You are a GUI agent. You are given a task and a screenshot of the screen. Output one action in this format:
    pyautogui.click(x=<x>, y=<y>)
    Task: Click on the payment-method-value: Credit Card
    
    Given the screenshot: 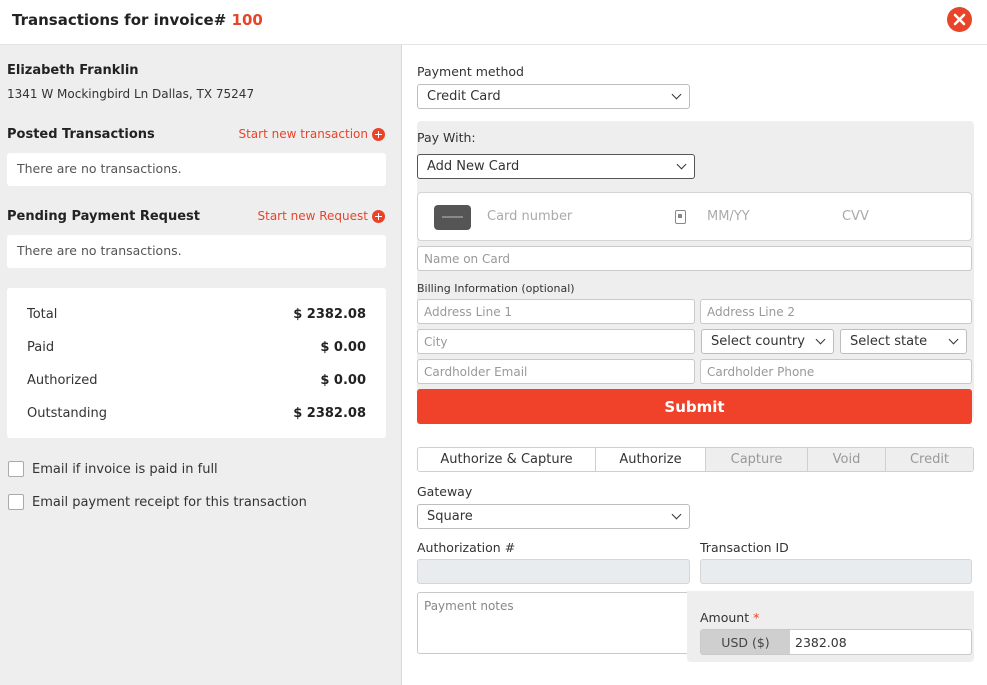 What is the action you would take?
    pyautogui.click(x=464, y=96)
    